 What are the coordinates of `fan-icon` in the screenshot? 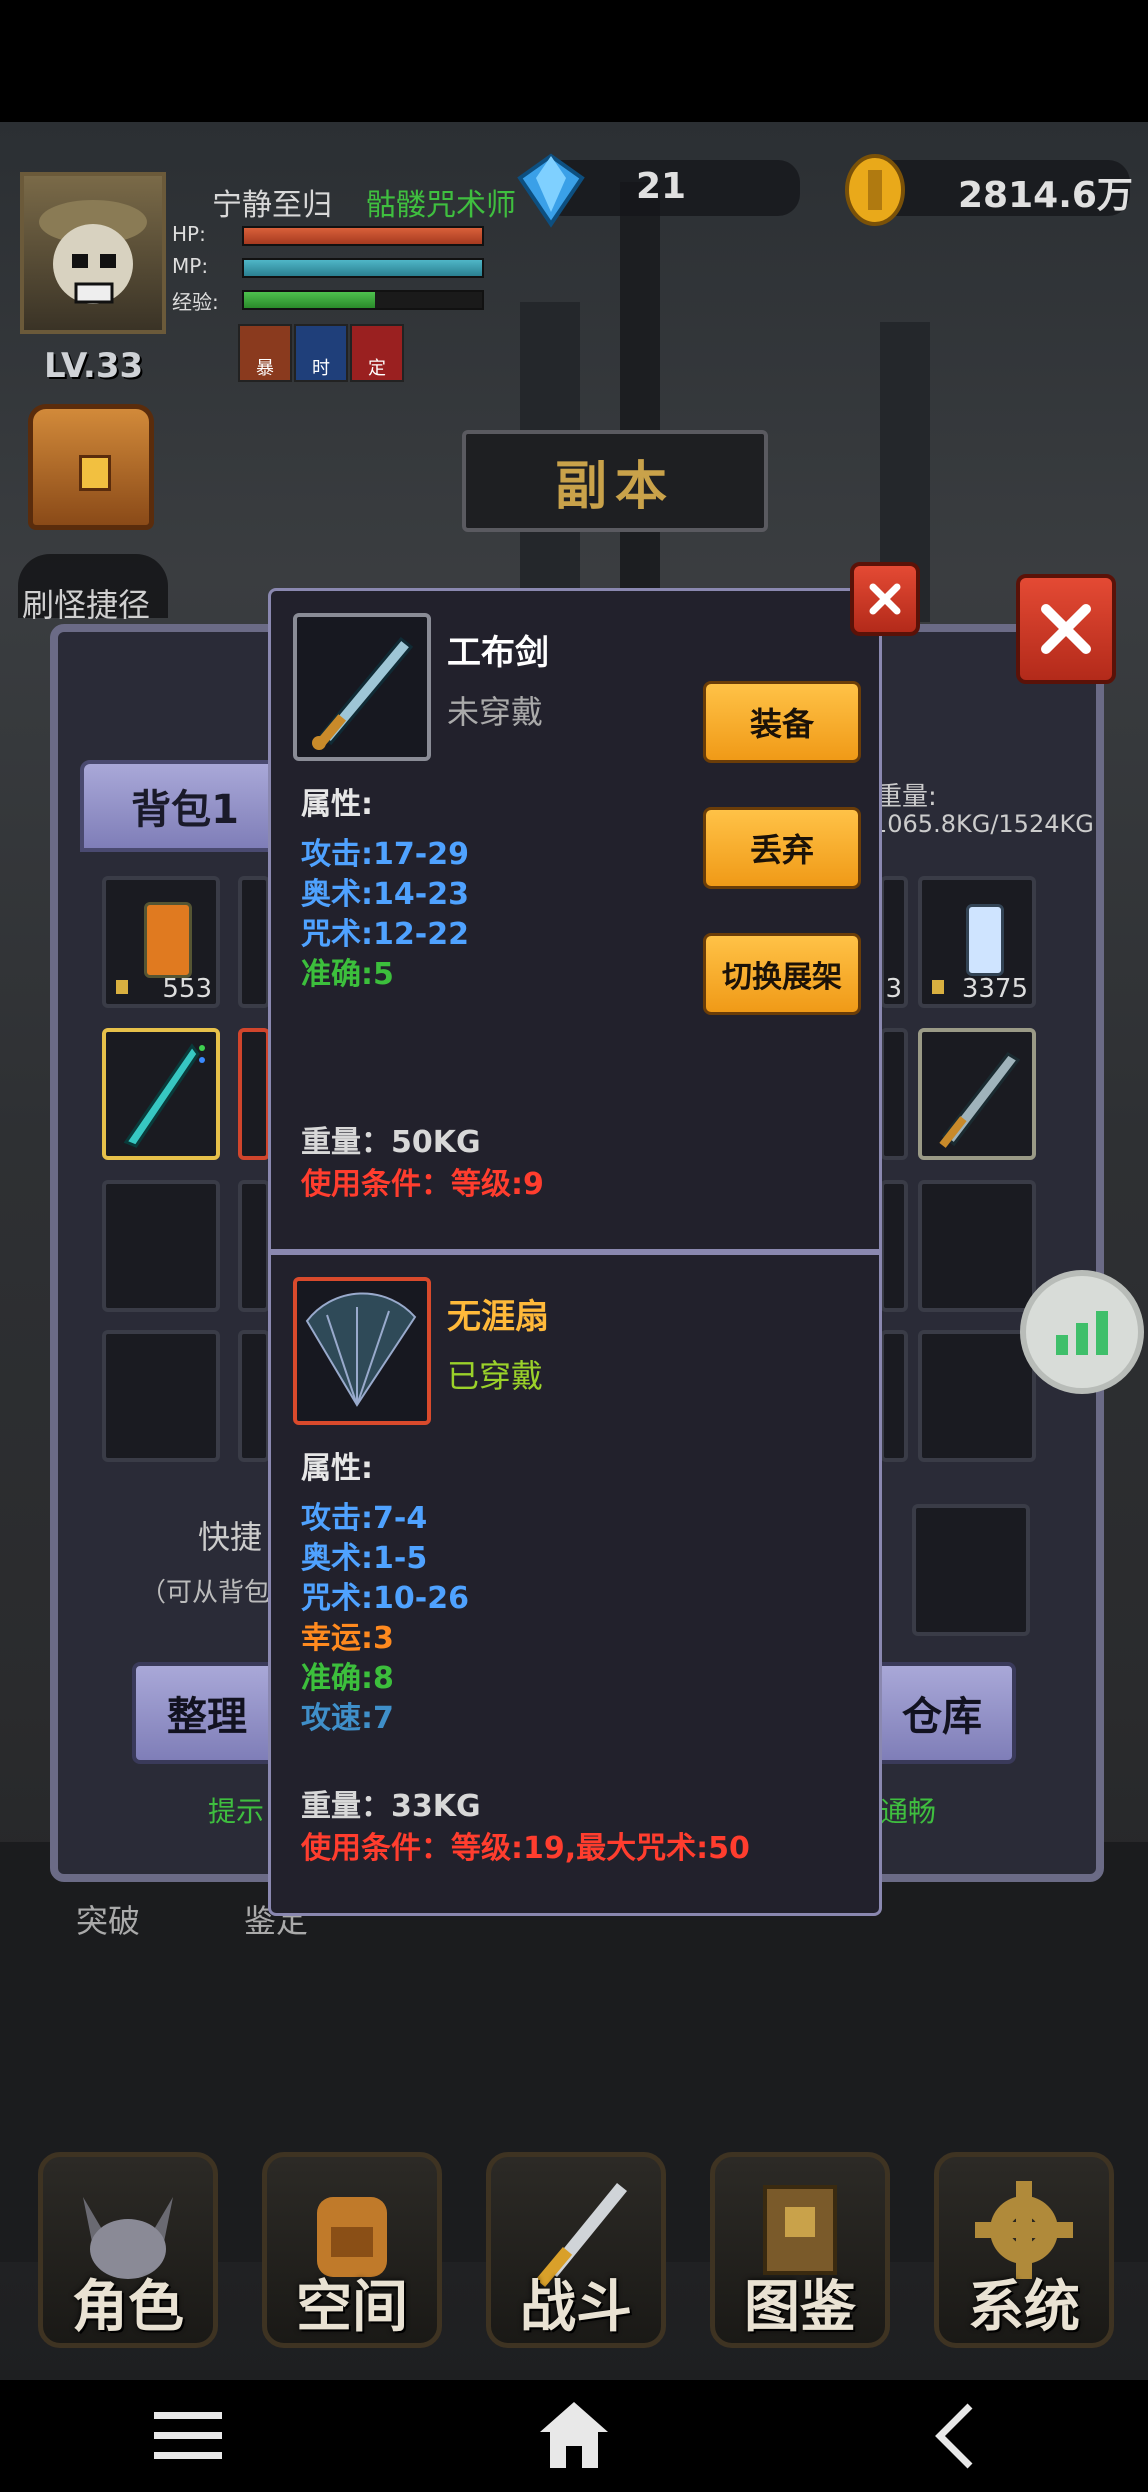 It's located at (361, 1349).